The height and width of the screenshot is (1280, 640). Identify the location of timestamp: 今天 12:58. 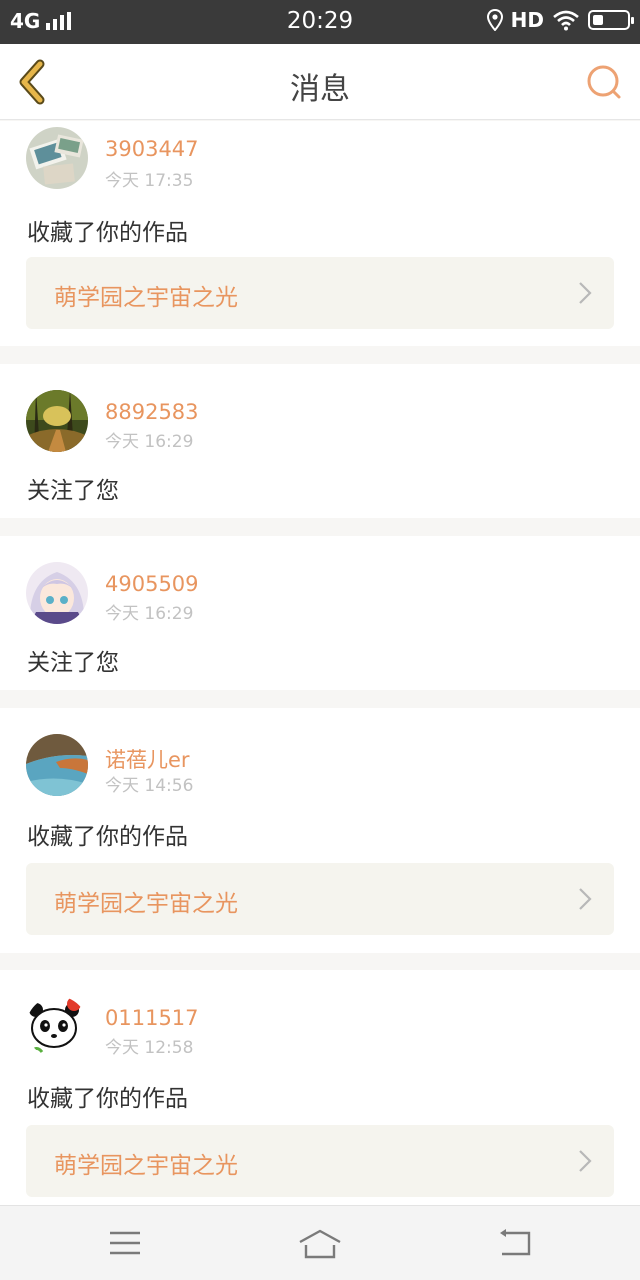
(149, 1048).